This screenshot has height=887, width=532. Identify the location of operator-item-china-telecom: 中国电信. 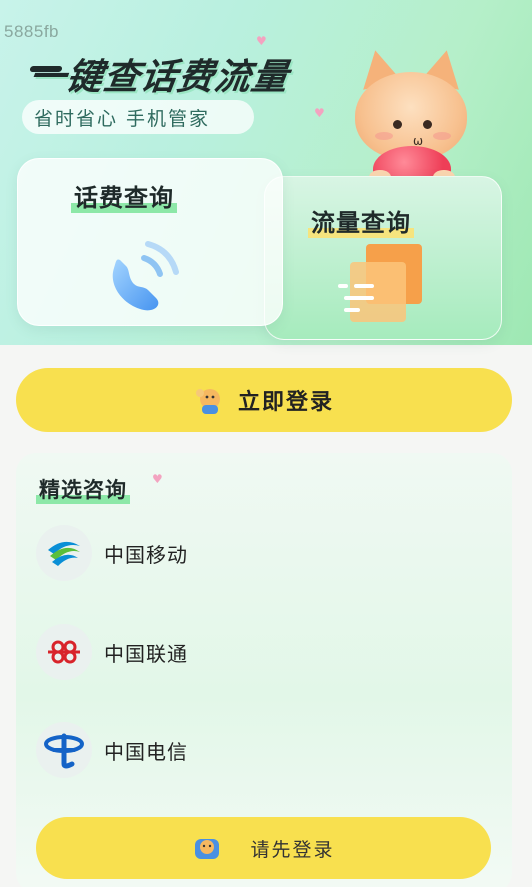
(112, 750).